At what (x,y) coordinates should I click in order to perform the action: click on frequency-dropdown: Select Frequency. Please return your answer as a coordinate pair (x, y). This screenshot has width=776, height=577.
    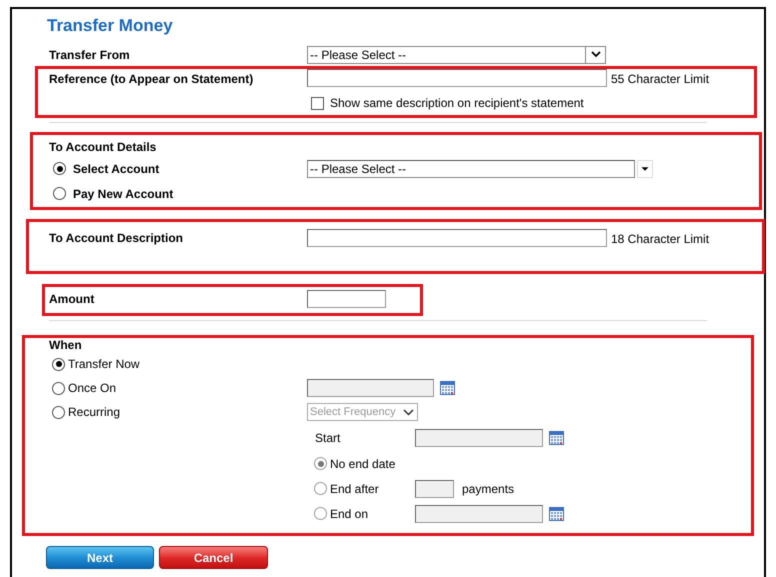
    Looking at the image, I should click on (362, 412).